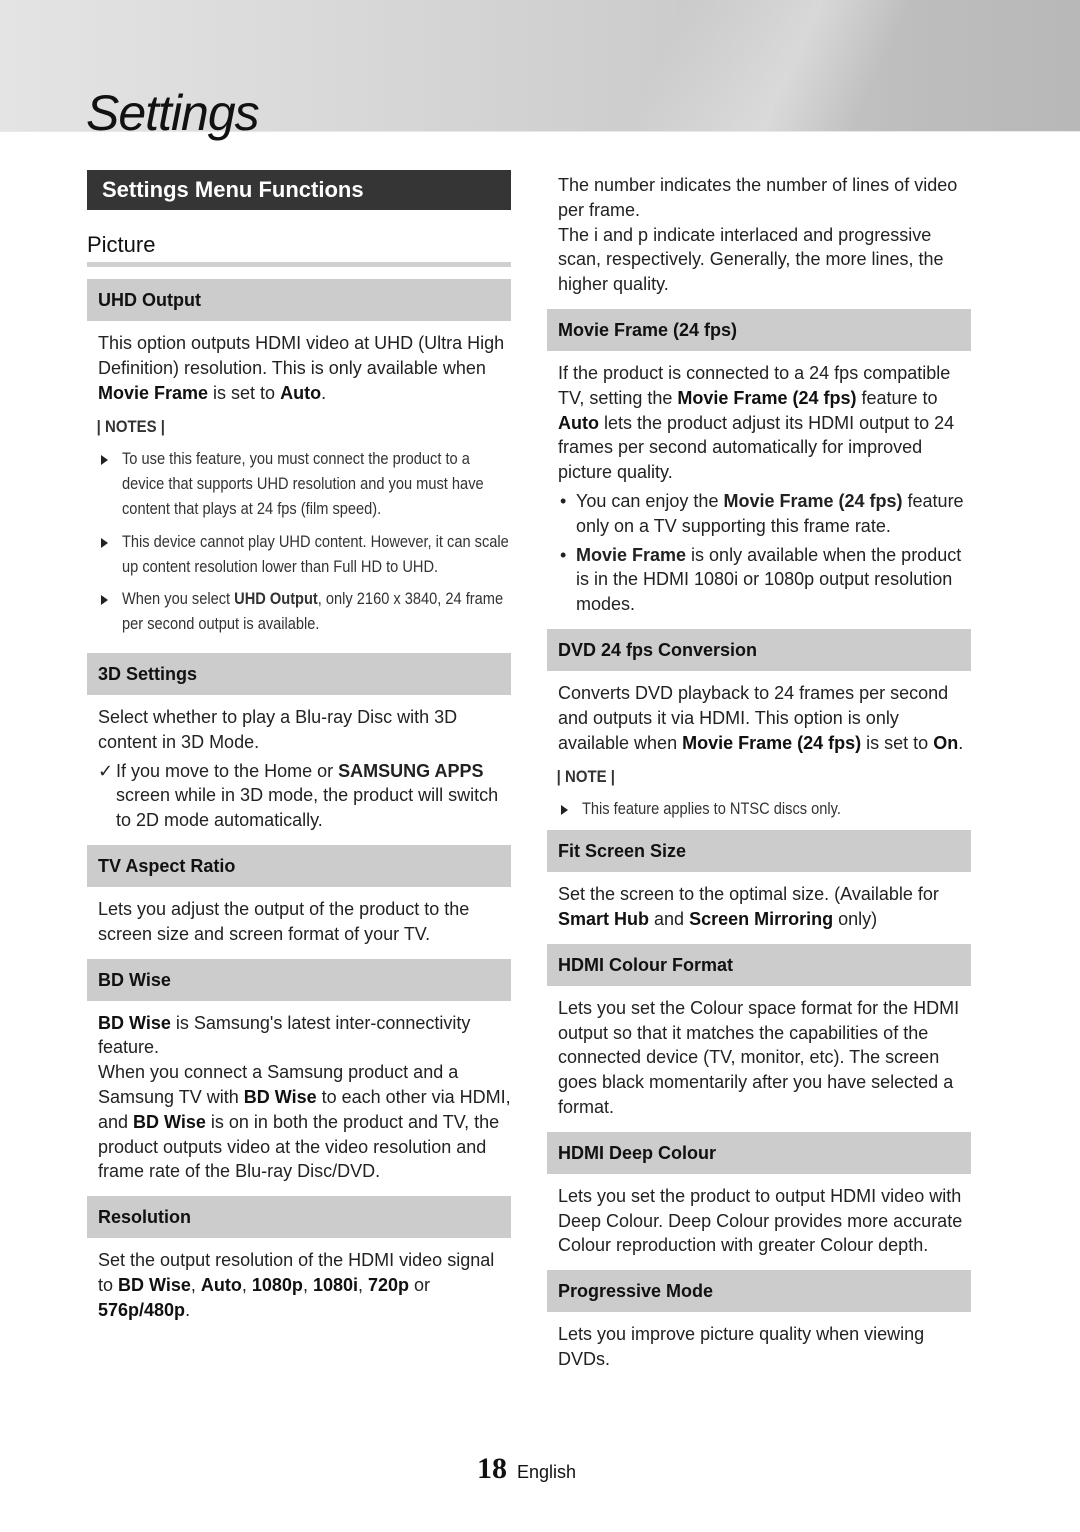 The image size is (1080, 1532). What do you see at coordinates (759, 1152) in the screenshot?
I see `item-heading: HDMI Deep Colour` at bounding box center [759, 1152].